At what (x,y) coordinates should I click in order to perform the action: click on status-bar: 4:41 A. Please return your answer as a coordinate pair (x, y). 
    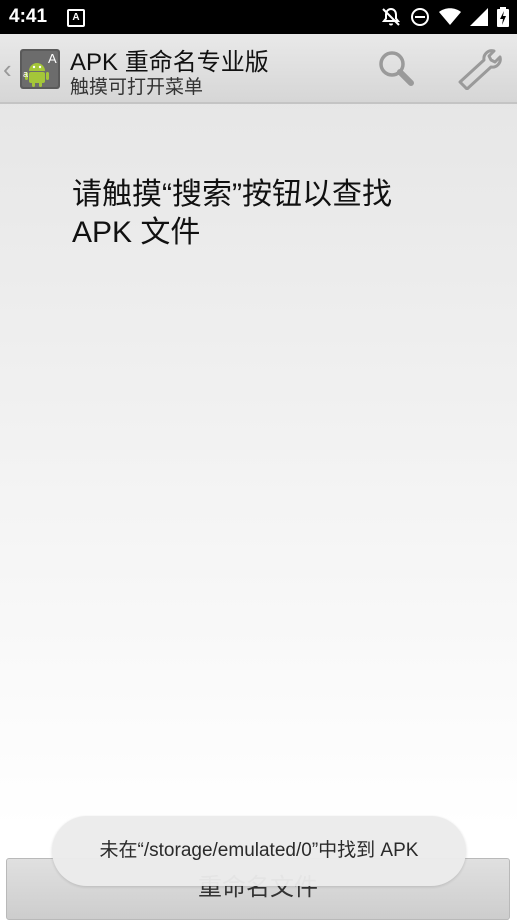
    Looking at the image, I should click on (258, 17).